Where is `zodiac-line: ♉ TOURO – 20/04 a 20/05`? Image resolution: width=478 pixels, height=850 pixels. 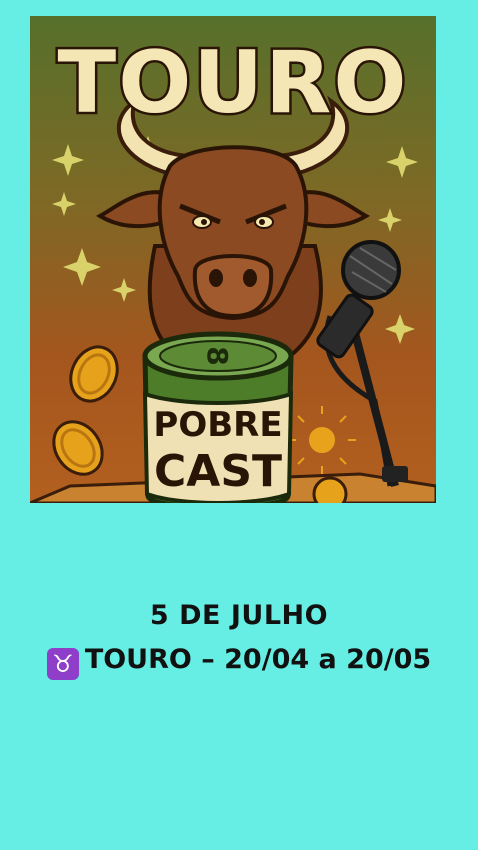
zodiac-line: ♉ TOURO – 20/04 a 20/05 is located at coordinates (239, 662).